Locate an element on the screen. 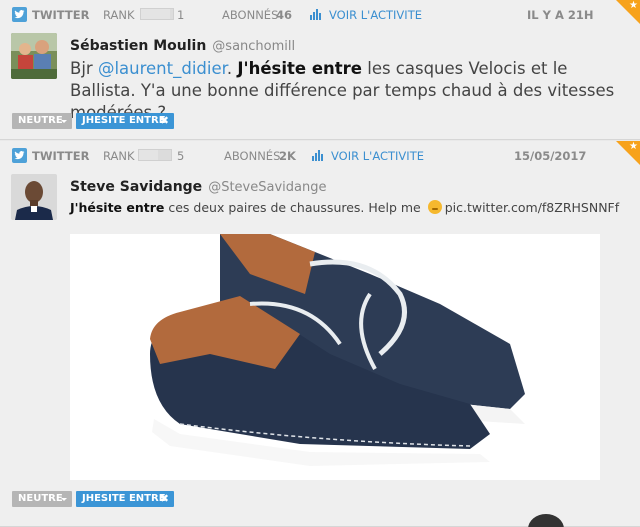 The image size is (640, 527). media-link: pic.twitter.com/f8ZRHSNNFf is located at coordinates (532, 207).